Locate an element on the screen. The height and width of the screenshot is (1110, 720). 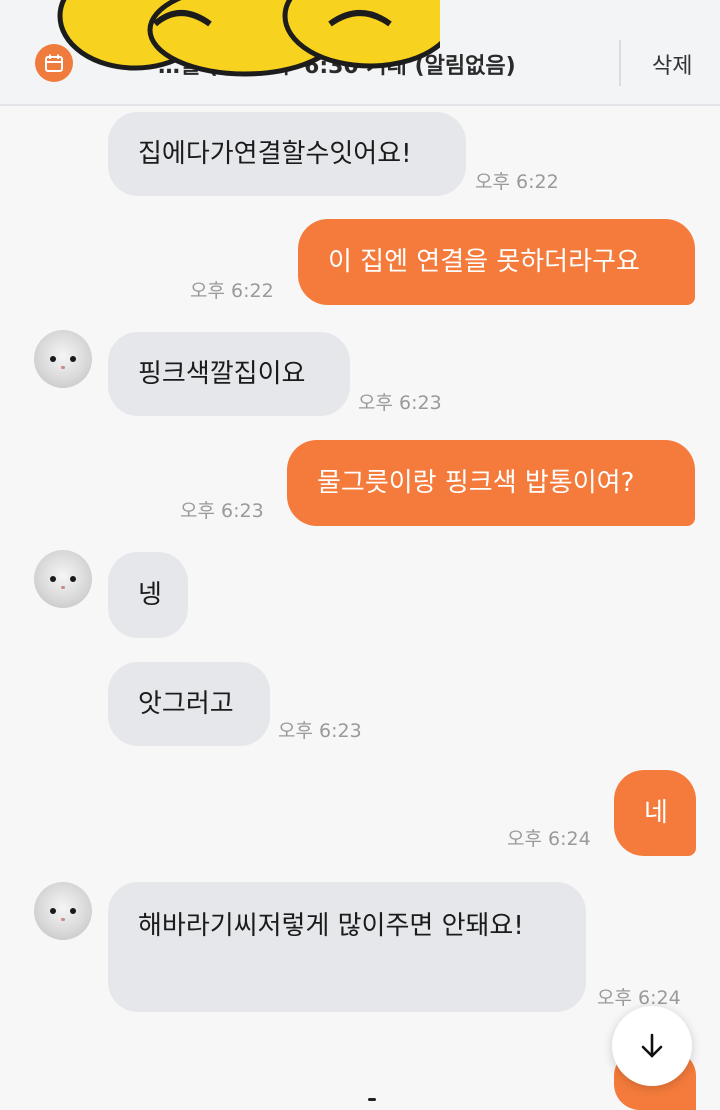
message-bubble-incoming: 넹 is located at coordinates (148, 595).